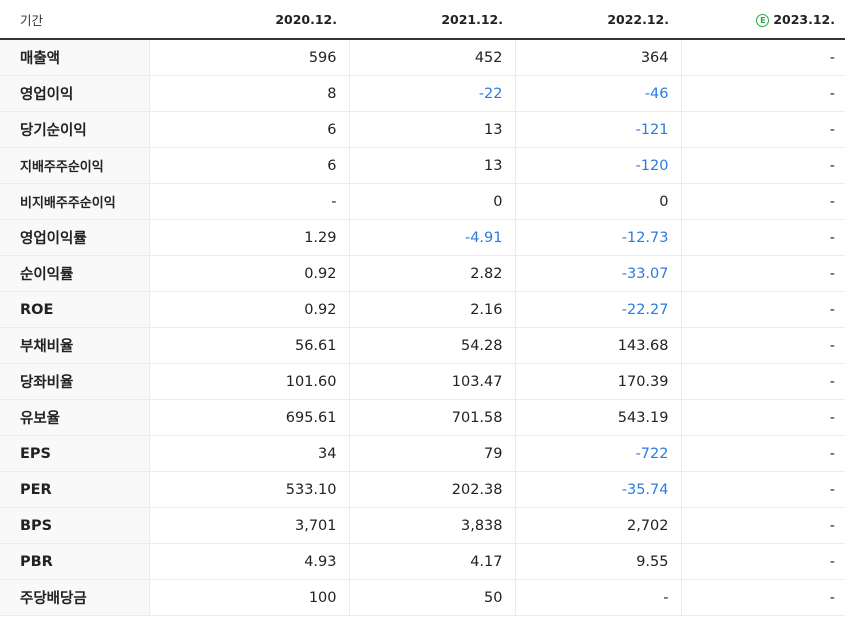 The width and height of the screenshot is (845, 619). What do you see at coordinates (75, 525) in the screenshot?
I see `row-label: BPS` at bounding box center [75, 525].